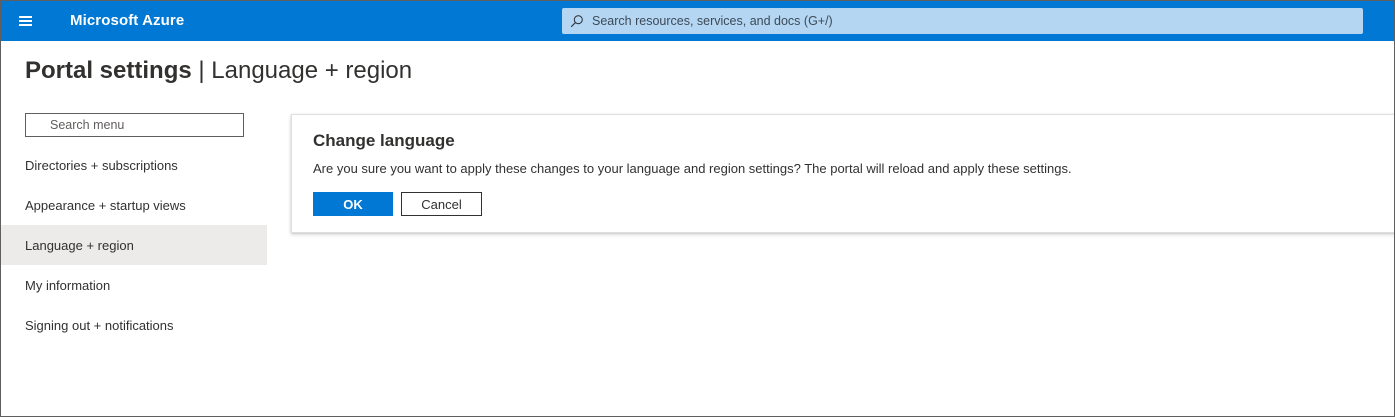 The width and height of the screenshot is (1395, 417). I want to click on hamburger-icon, so click(26, 21).